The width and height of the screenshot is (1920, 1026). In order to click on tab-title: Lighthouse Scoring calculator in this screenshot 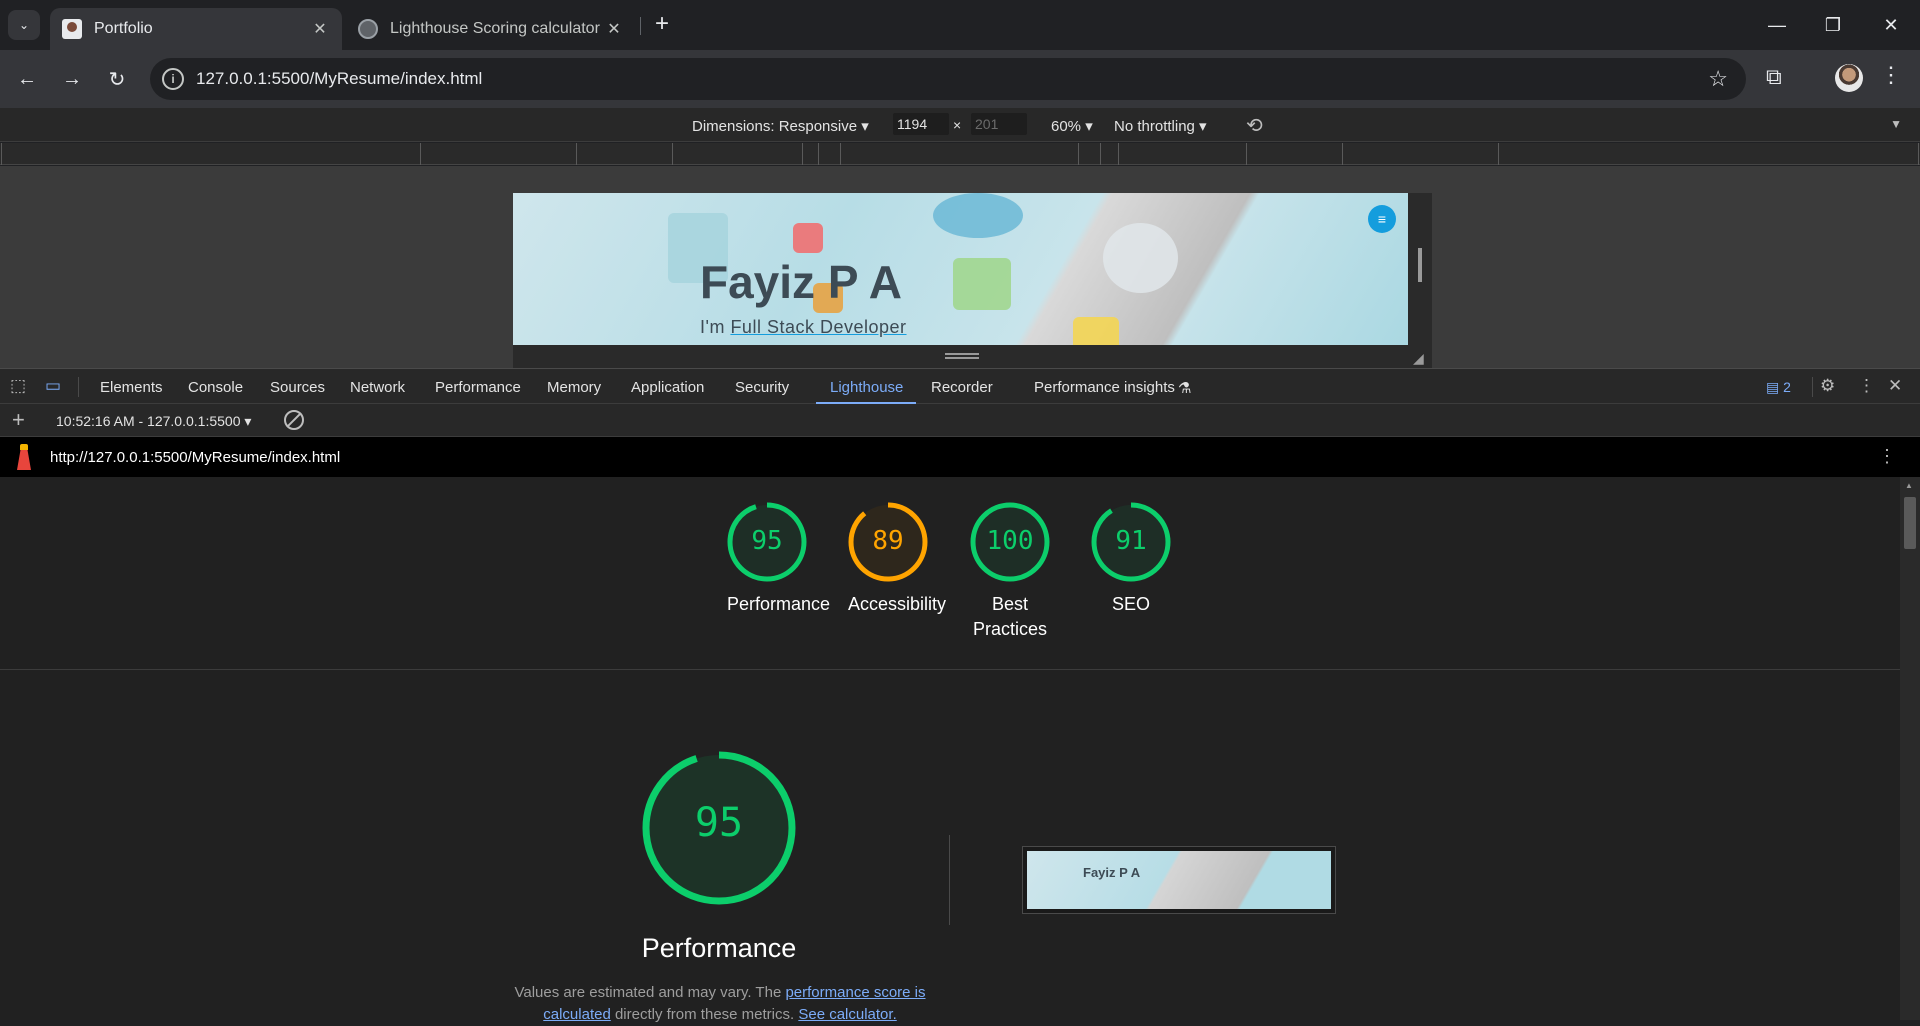, I will do `click(495, 28)`.